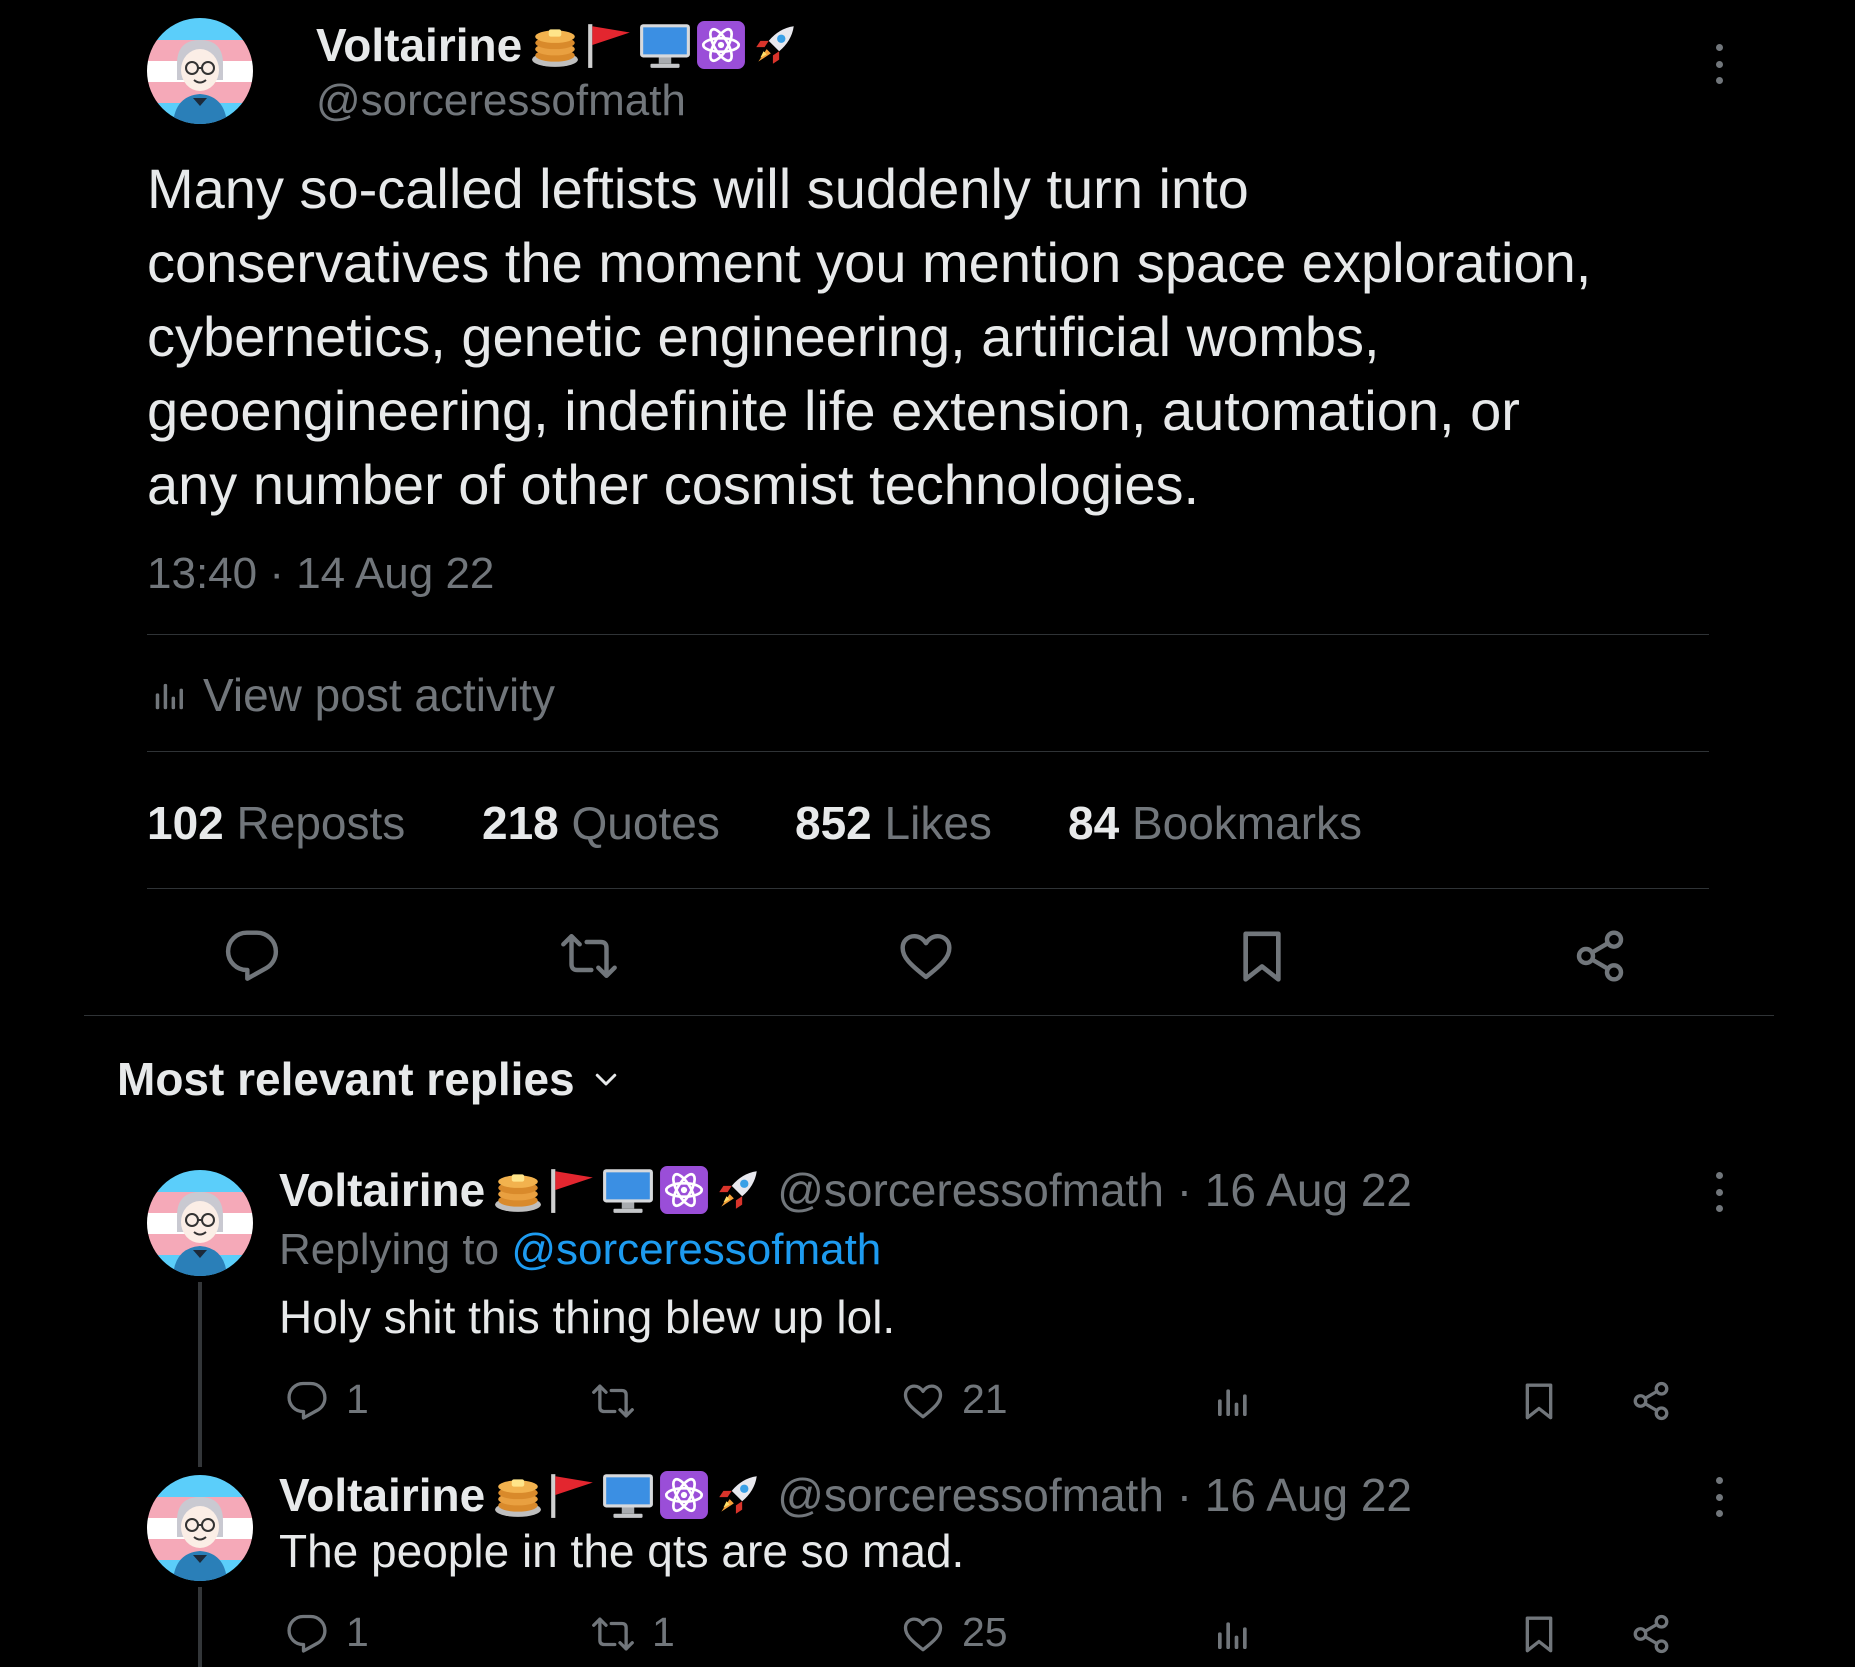 Image resolution: width=1855 pixels, height=1667 pixels. Describe the element at coordinates (622, 1551) in the screenshot. I see `reply-text: The people in the qts are so mad.` at that location.